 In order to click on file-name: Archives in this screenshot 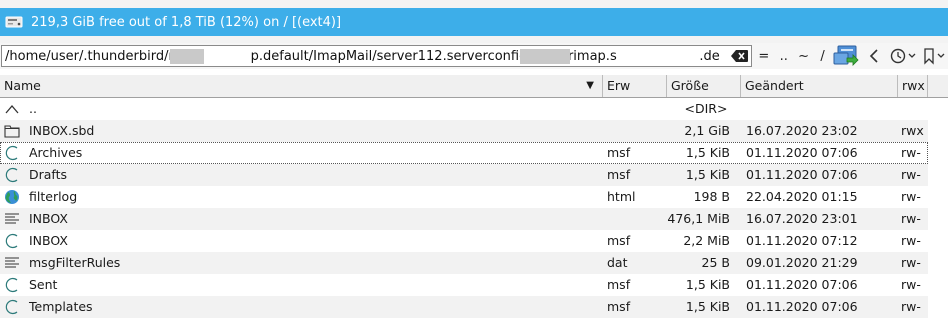, I will do `click(56, 152)`.